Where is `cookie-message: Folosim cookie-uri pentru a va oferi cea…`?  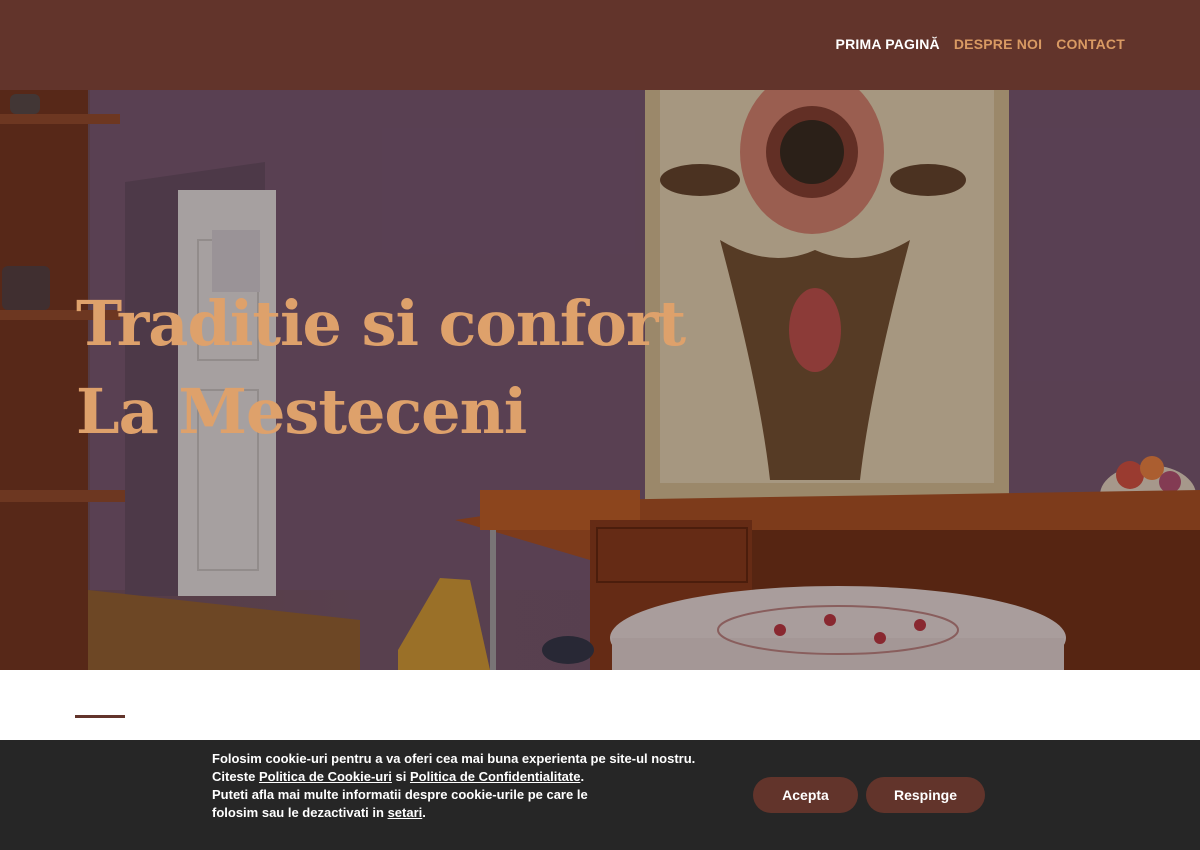 cookie-message: Folosim cookie-uri pentru a va oferi cea… is located at coordinates (472, 786).